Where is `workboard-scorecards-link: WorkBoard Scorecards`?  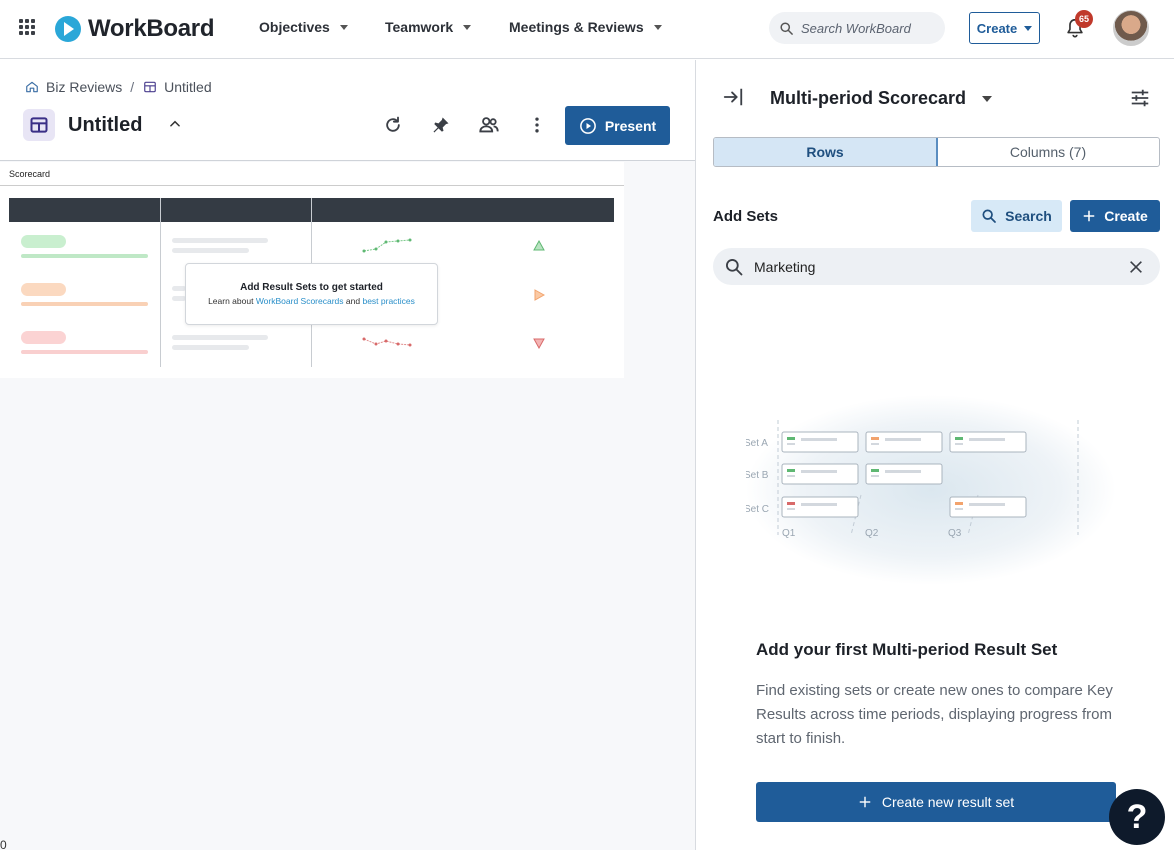 workboard-scorecards-link: WorkBoard Scorecards is located at coordinates (300, 301).